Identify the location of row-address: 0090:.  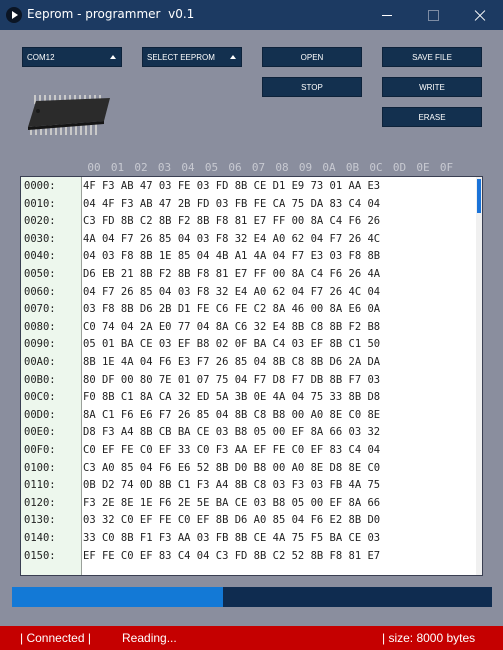
(40, 344).